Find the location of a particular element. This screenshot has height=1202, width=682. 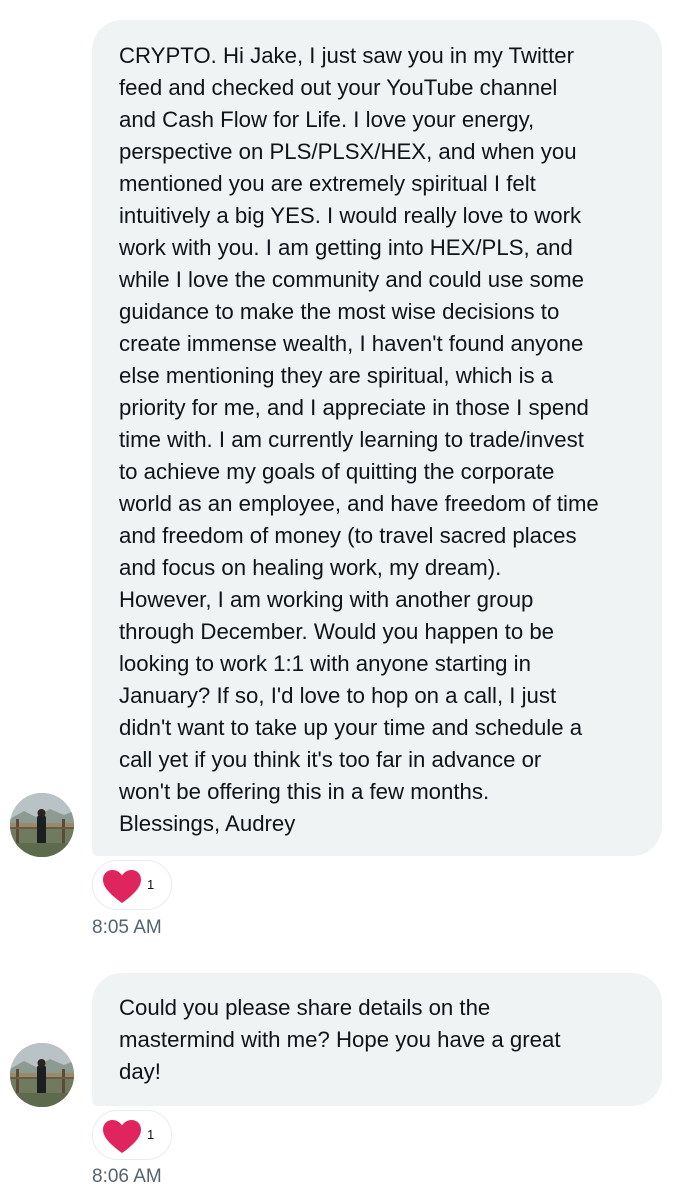

timestamp: 8:05 AM is located at coordinates (127, 927).